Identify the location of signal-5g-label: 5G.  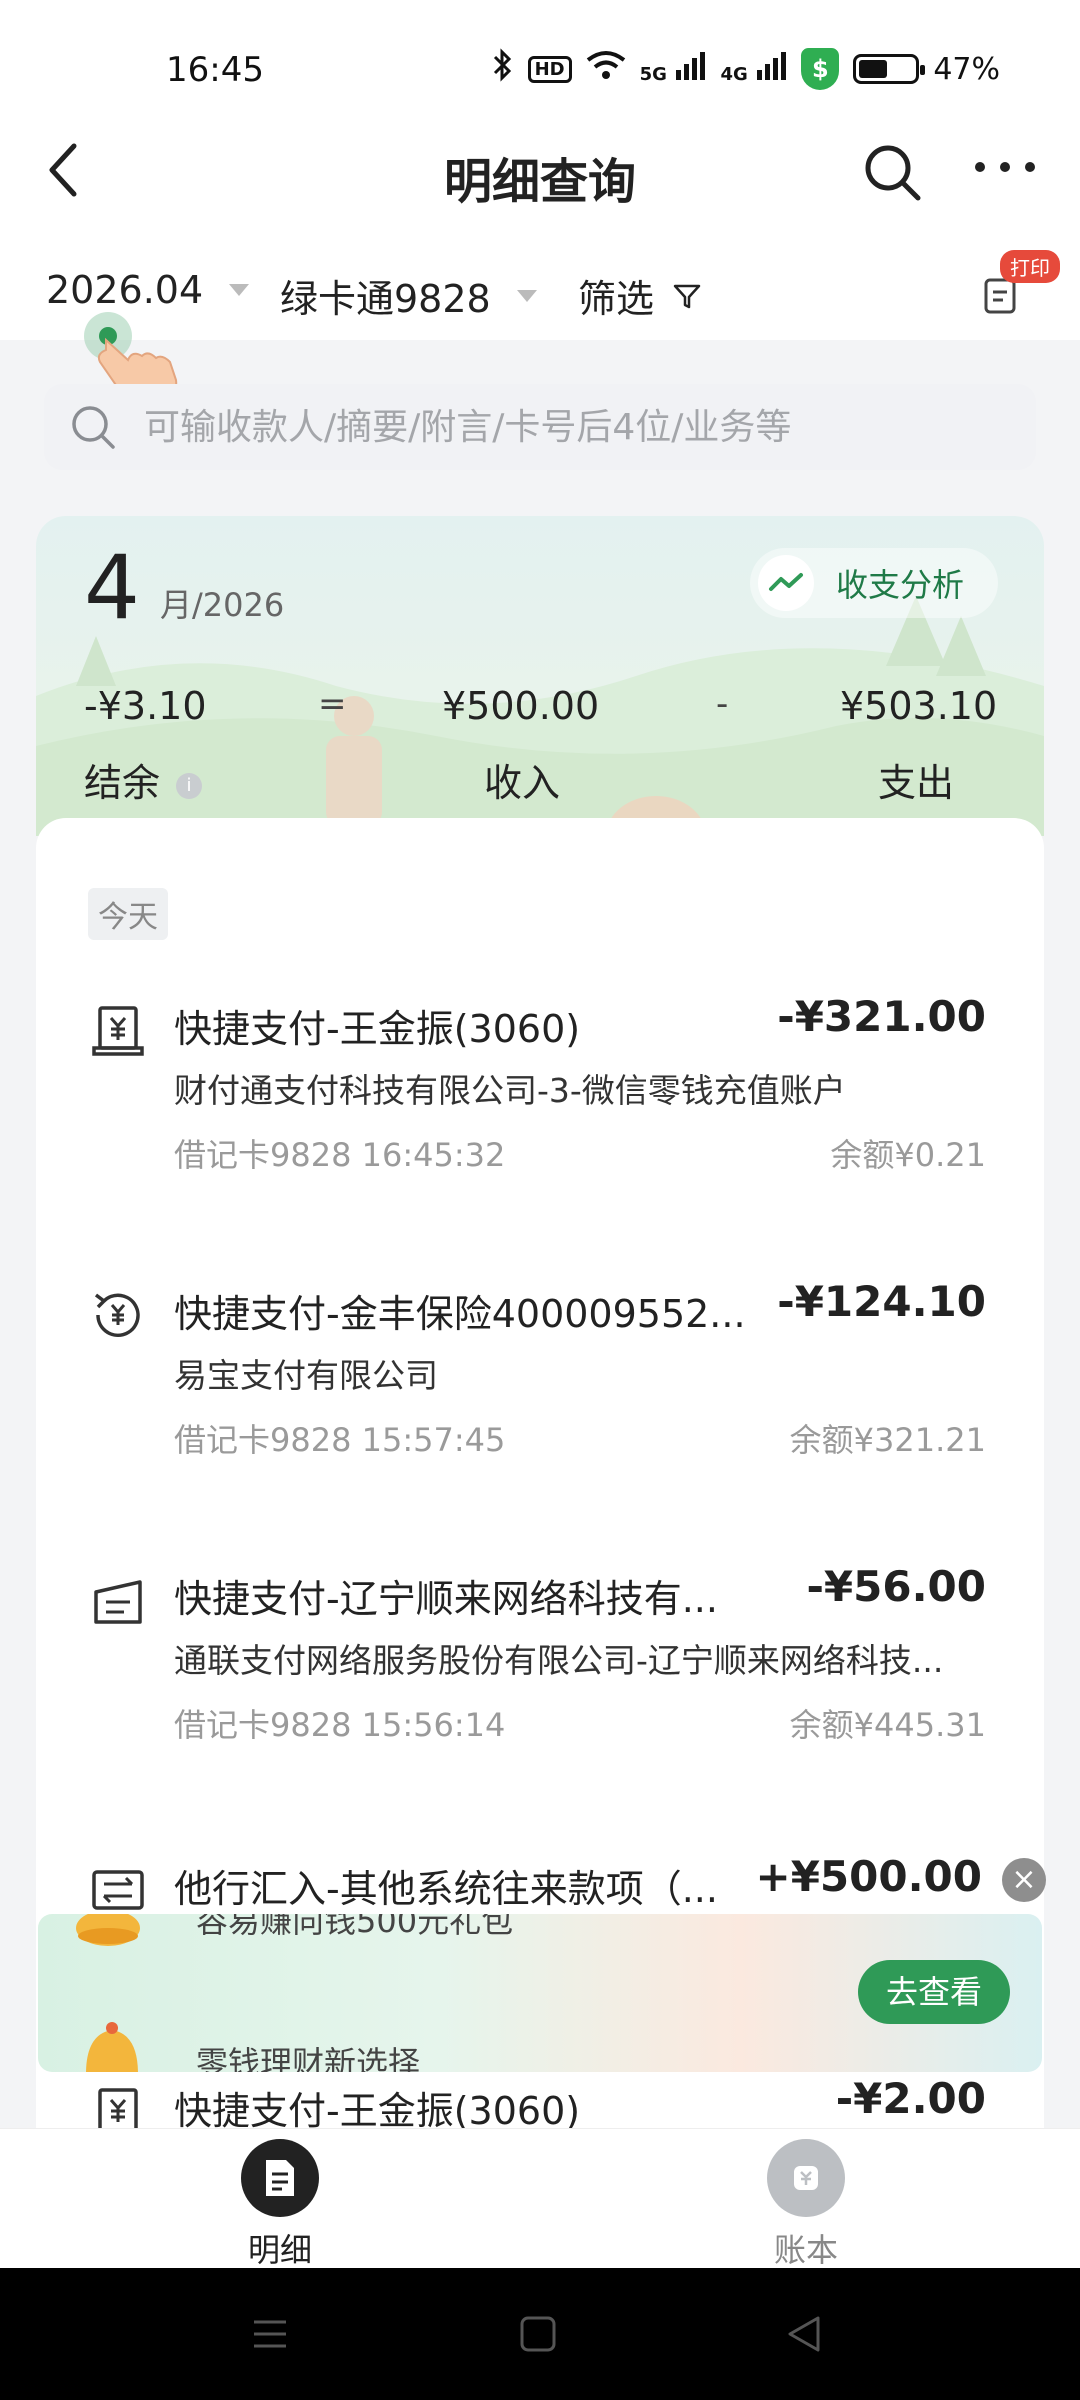
(653, 74).